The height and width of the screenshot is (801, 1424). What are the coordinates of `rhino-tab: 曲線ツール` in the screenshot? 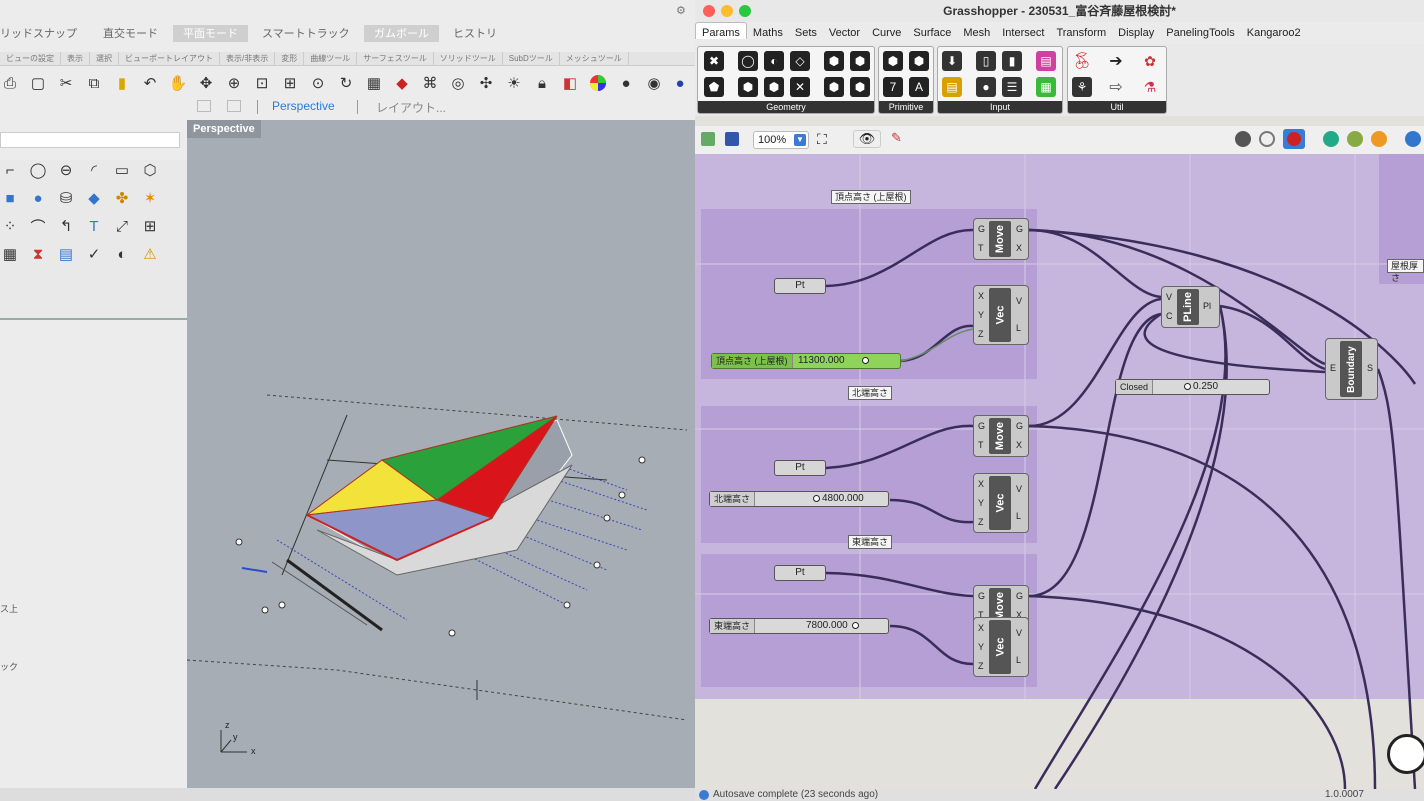 It's located at (331, 59).